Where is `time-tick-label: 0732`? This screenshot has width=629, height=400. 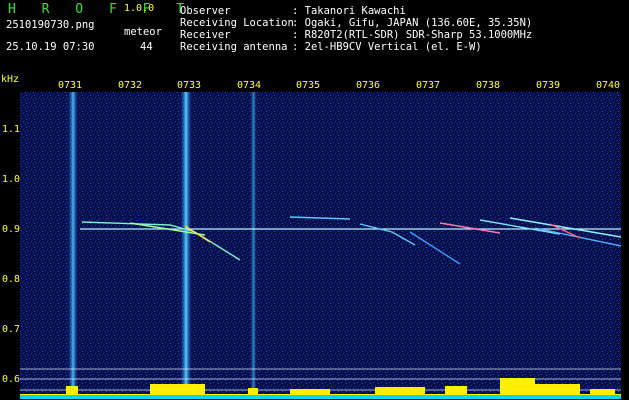 time-tick-label: 0732 is located at coordinates (130, 85).